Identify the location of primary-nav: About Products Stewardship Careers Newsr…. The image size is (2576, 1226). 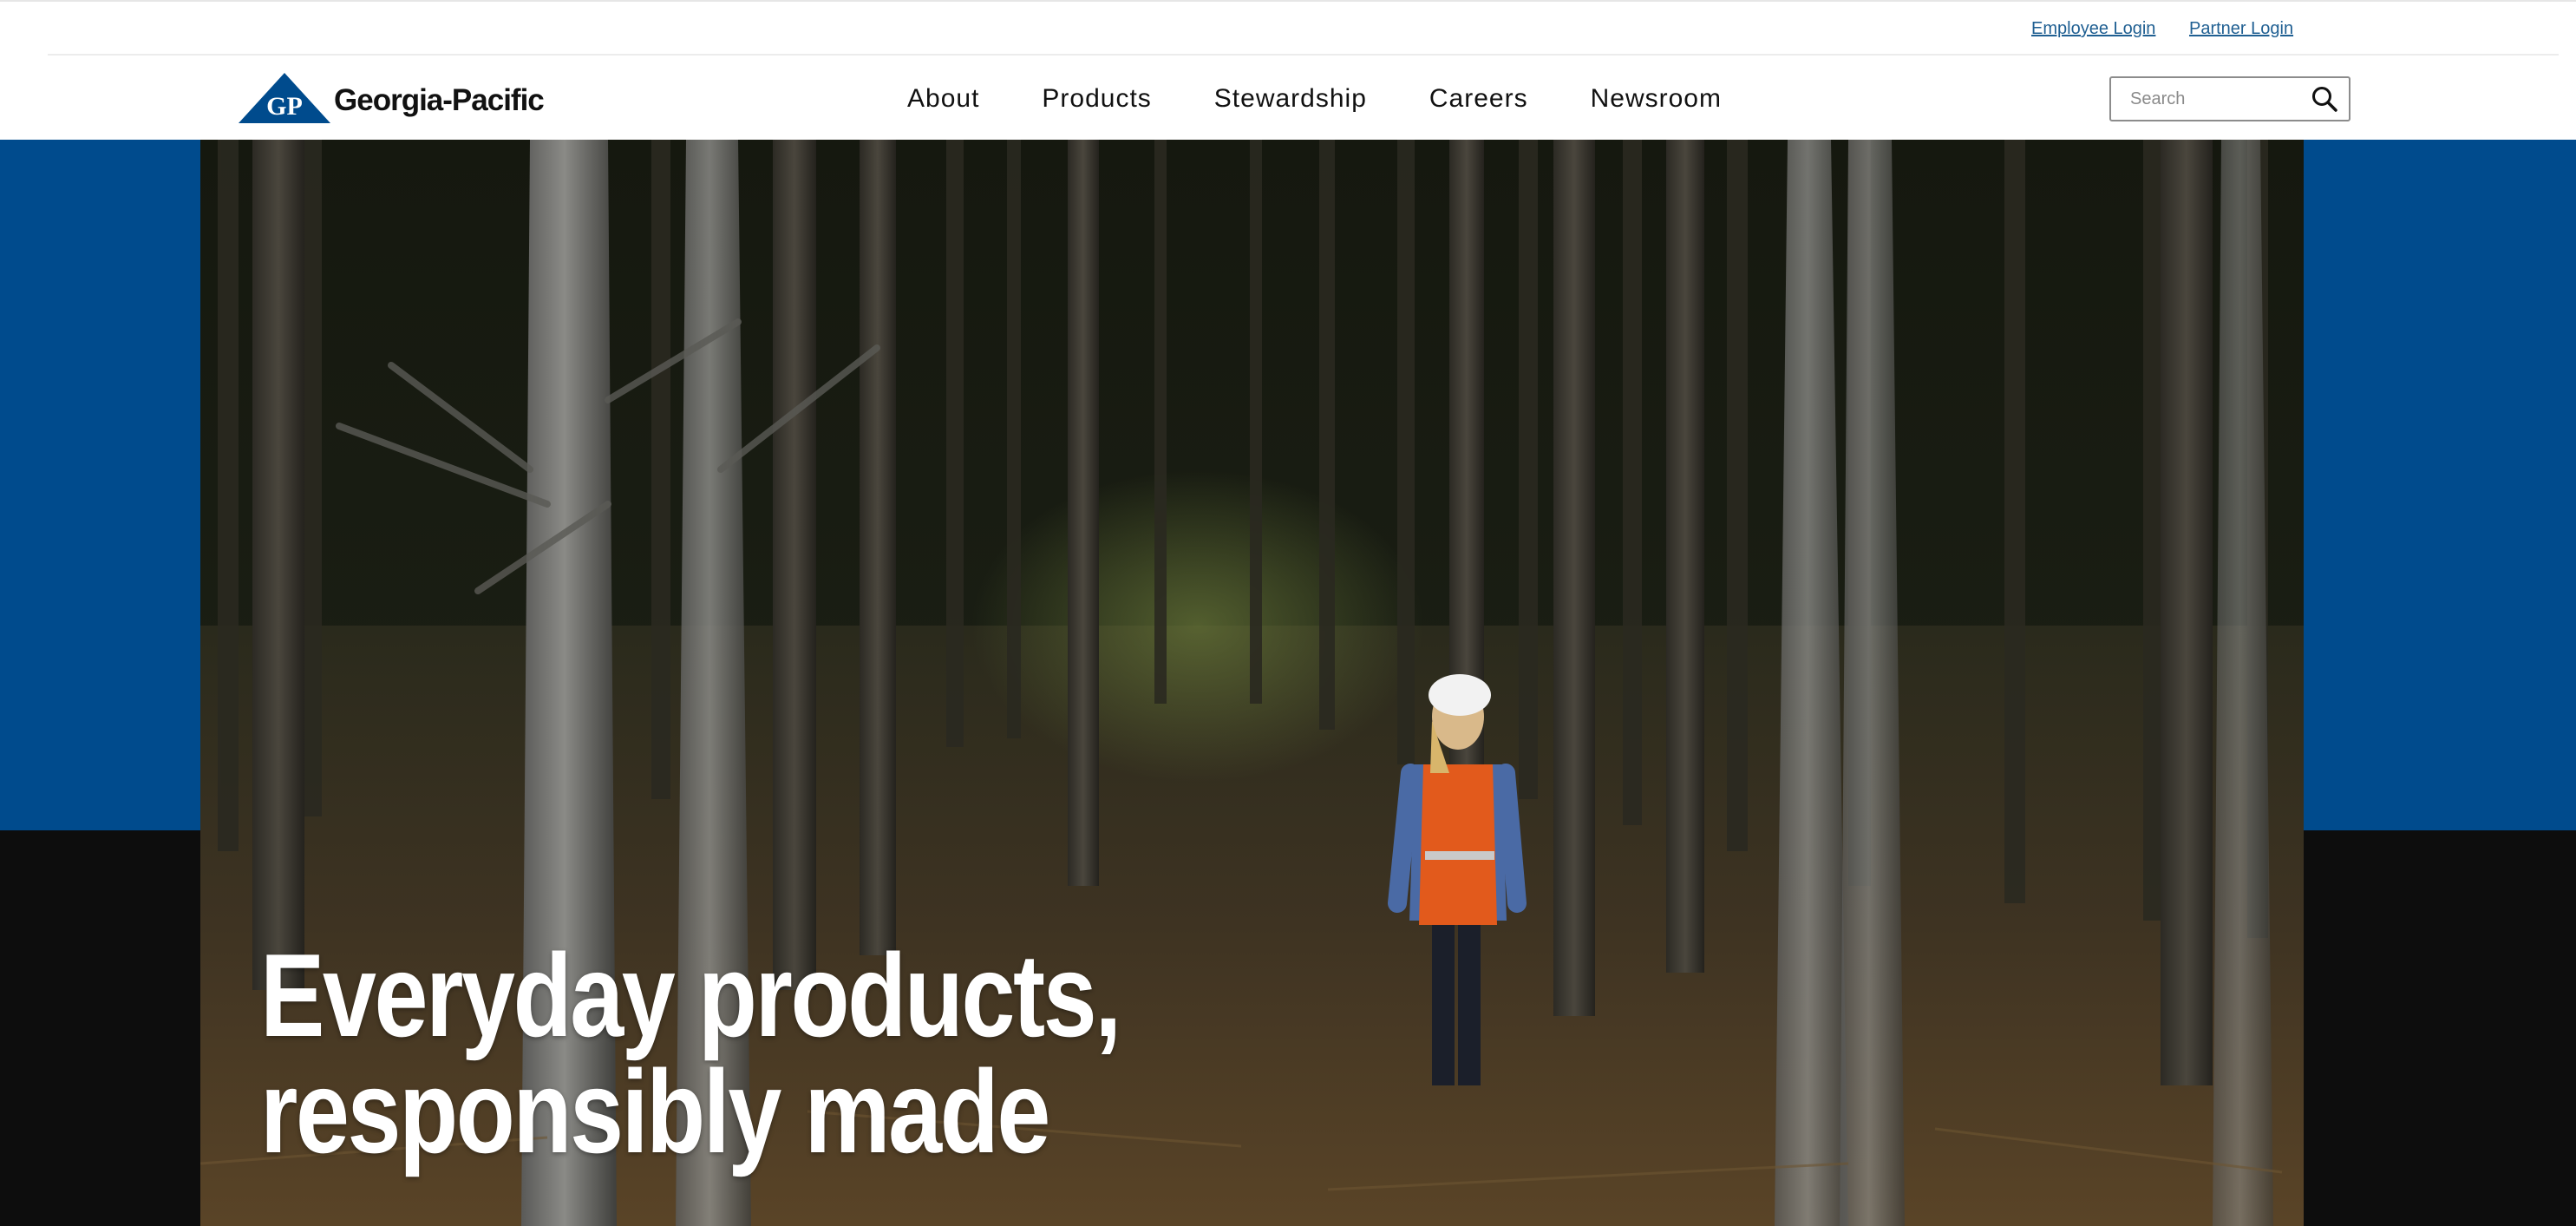
(1314, 99).